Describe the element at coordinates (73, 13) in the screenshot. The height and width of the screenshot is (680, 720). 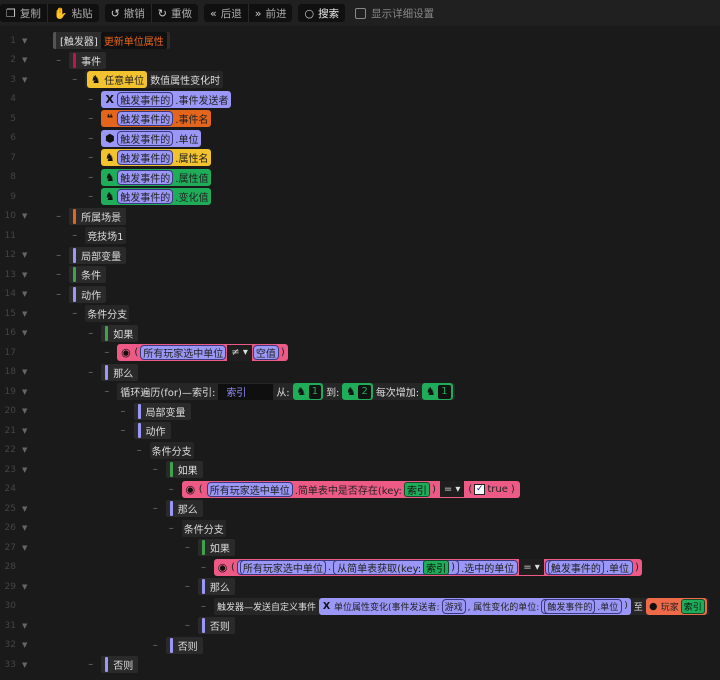
I see `paste-button: ✋ 粘贴` at that location.